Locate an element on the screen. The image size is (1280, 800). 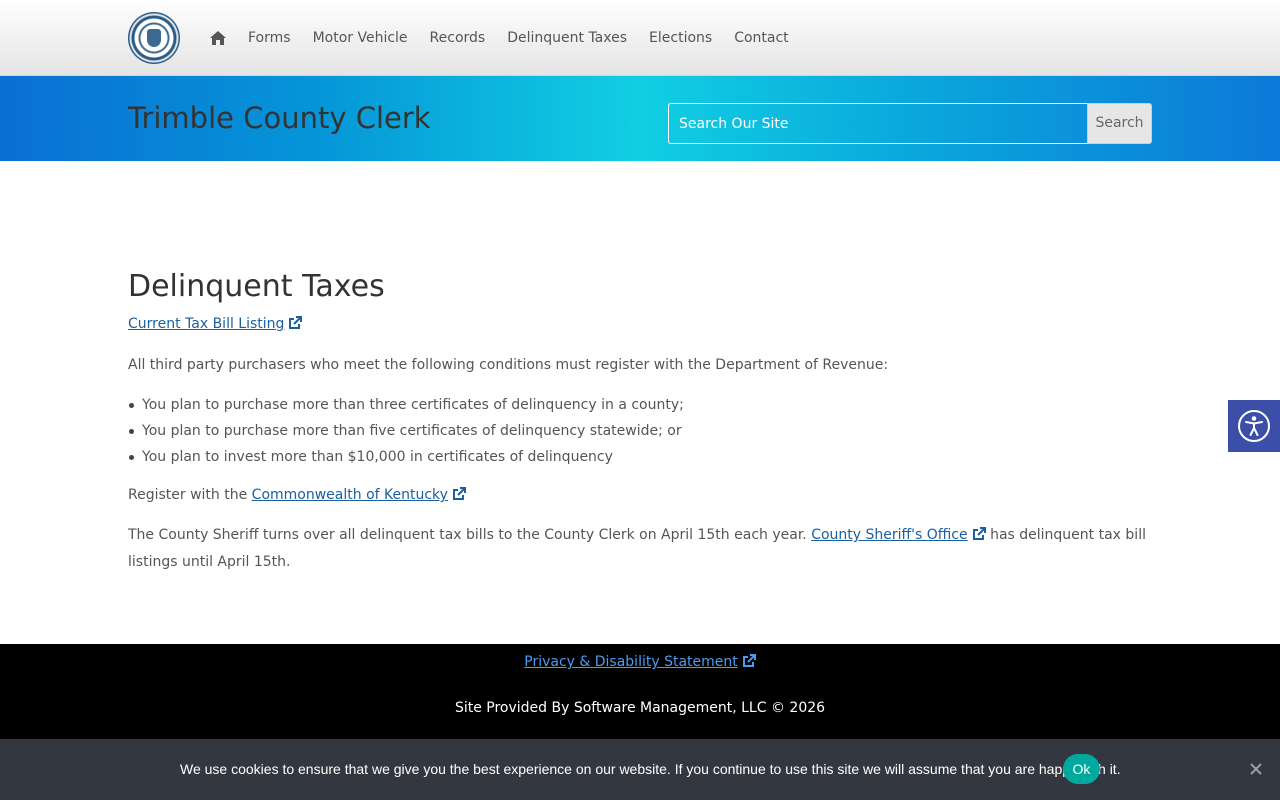
nav-item-motor-vehicle: Motor Vehicle is located at coordinates (360, 38).